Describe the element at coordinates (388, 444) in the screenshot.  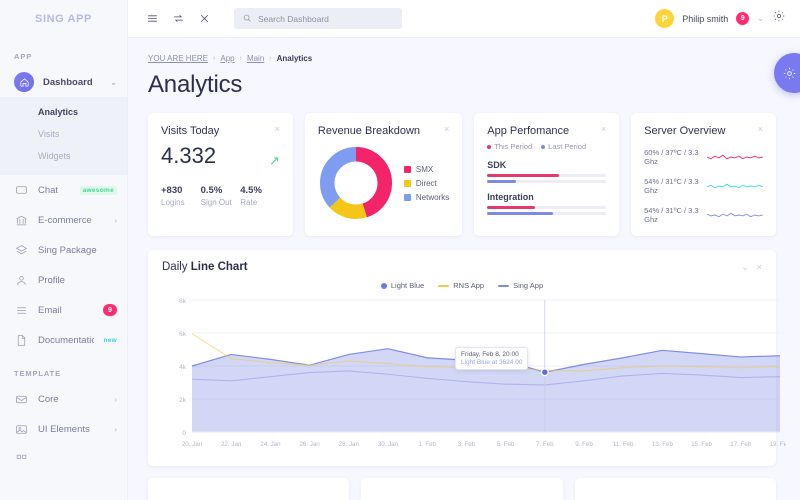
I see `svg-text: 30. Jan` at that location.